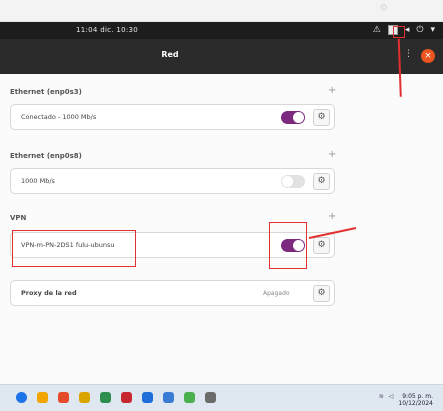 Image resolution: width=443 pixels, height=411 pixels. What do you see at coordinates (38, 181) in the screenshot?
I see `ethernet-2-label: 1000 Mb/s` at bounding box center [38, 181].